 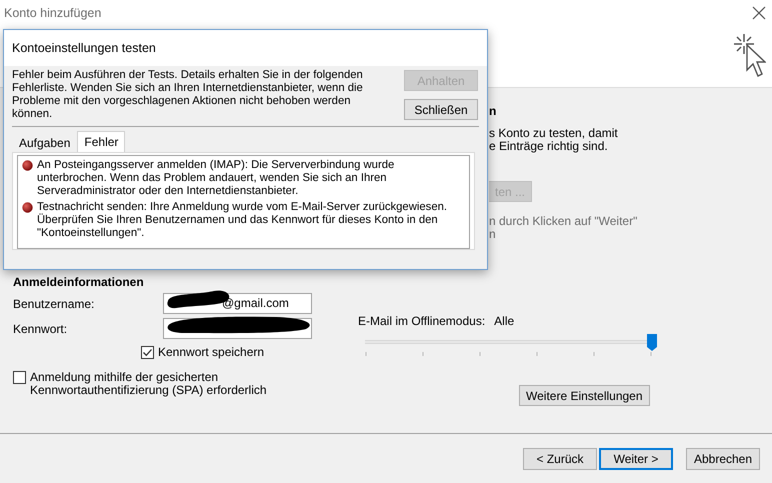 What do you see at coordinates (149, 384) in the screenshot?
I see `checkbox-label: Anmeldung mithilfe der gesicherten Kennwortauthentifizierung (SPA) erforderlich` at bounding box center [149, 384].